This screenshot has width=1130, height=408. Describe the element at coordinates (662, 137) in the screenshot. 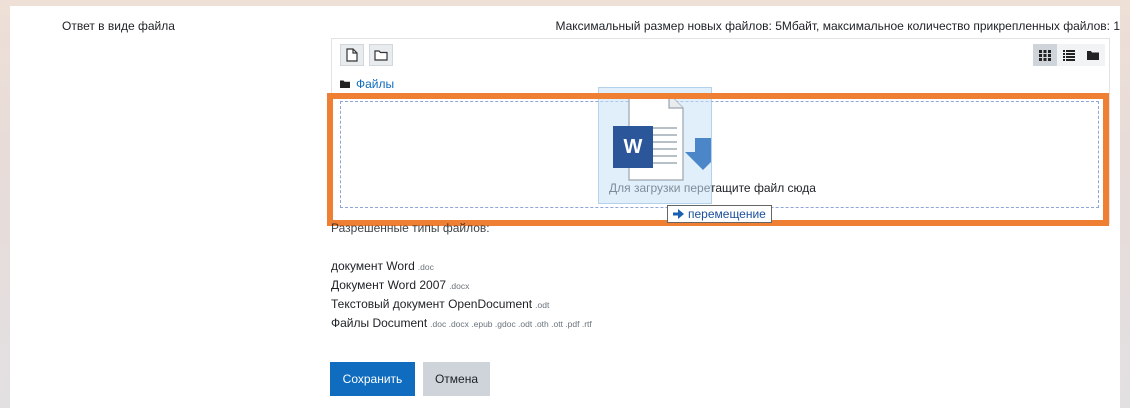

I see `word-document-icon` at that location.